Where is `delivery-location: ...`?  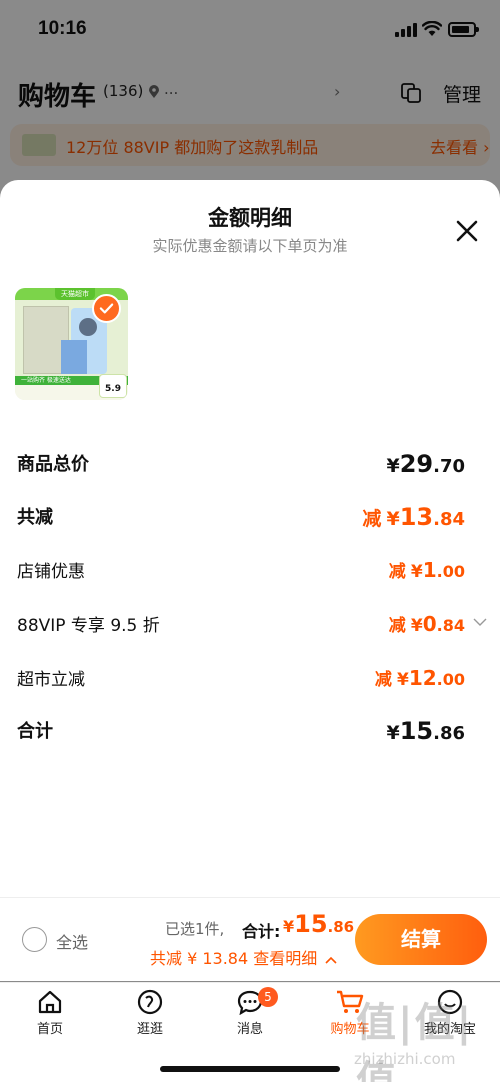 delivery-location: ... is located at coordinates (171, 89).